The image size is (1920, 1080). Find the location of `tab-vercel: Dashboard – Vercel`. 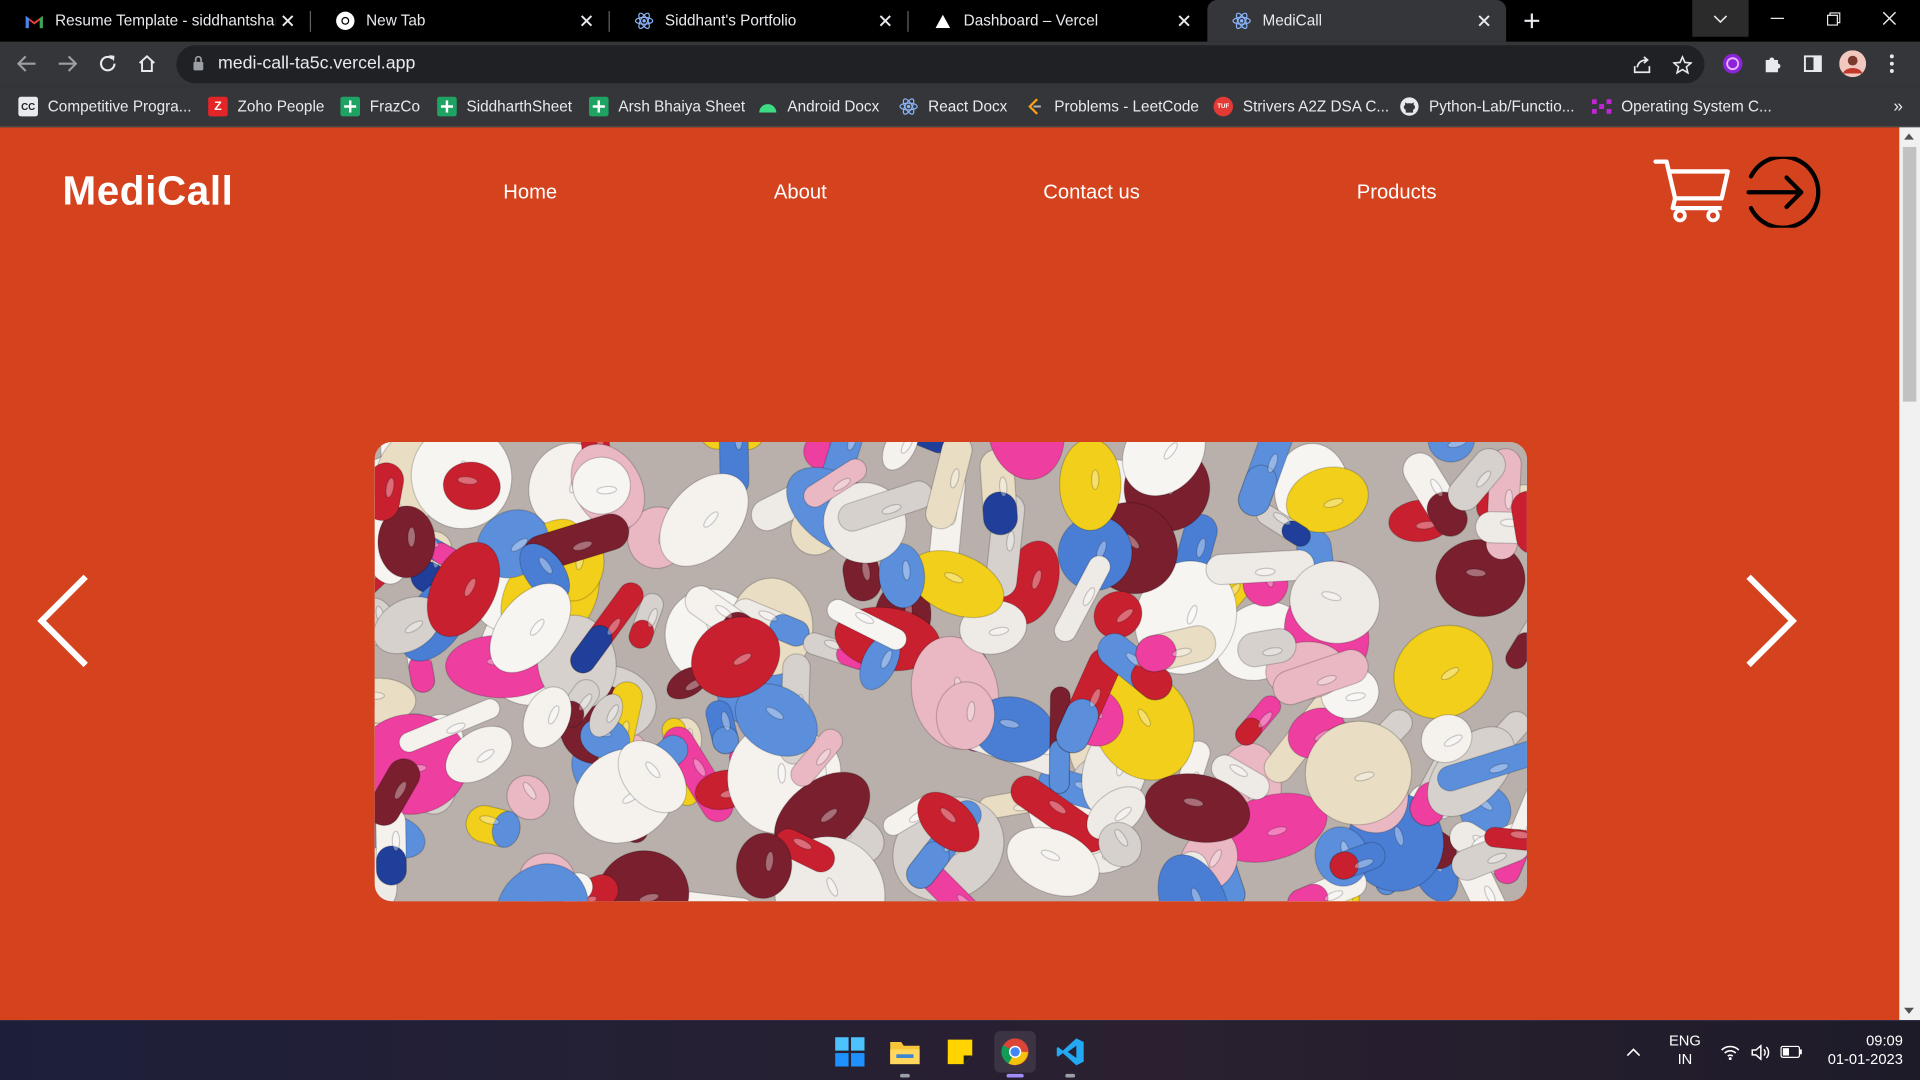

tab-vercel: Dashboard – Vercel is located at coordinates (1058, 21).